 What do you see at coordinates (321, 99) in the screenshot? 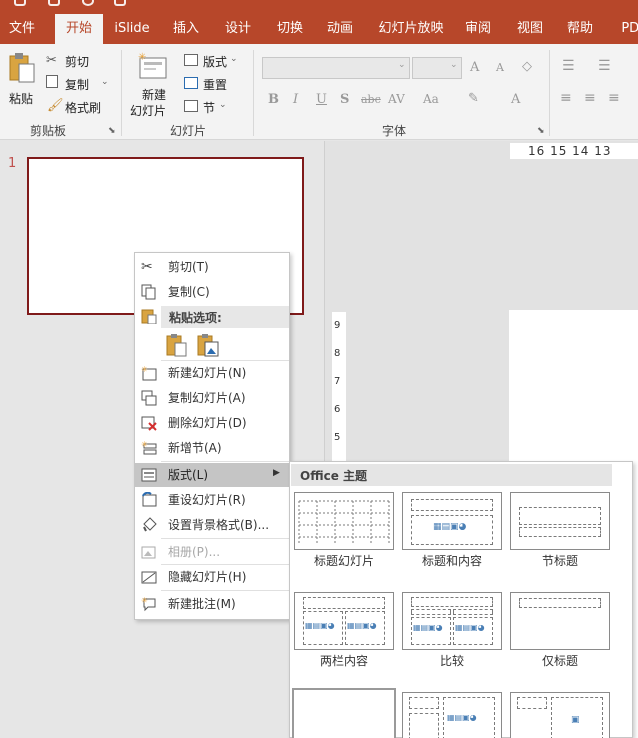
I see `underline-button: U` at bounding box center [321, 99].